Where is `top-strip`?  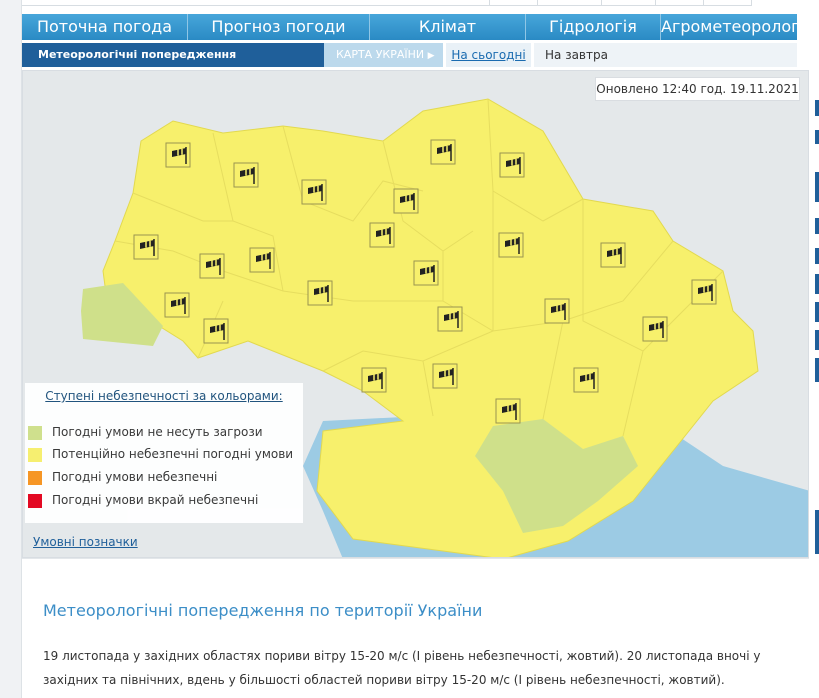
top-strip is located at coordinates (420, 4).